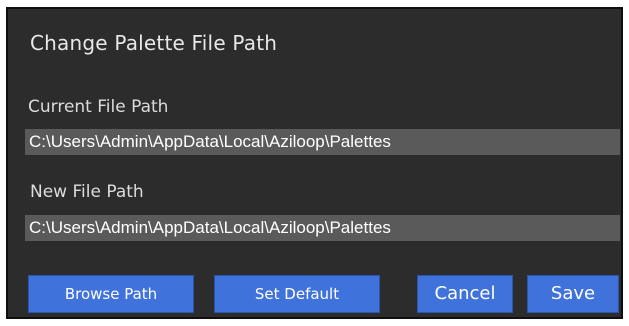 This screenshot has width=629, height=326. I want to click on new-file-path-label: New File Path, so click(87, 192).